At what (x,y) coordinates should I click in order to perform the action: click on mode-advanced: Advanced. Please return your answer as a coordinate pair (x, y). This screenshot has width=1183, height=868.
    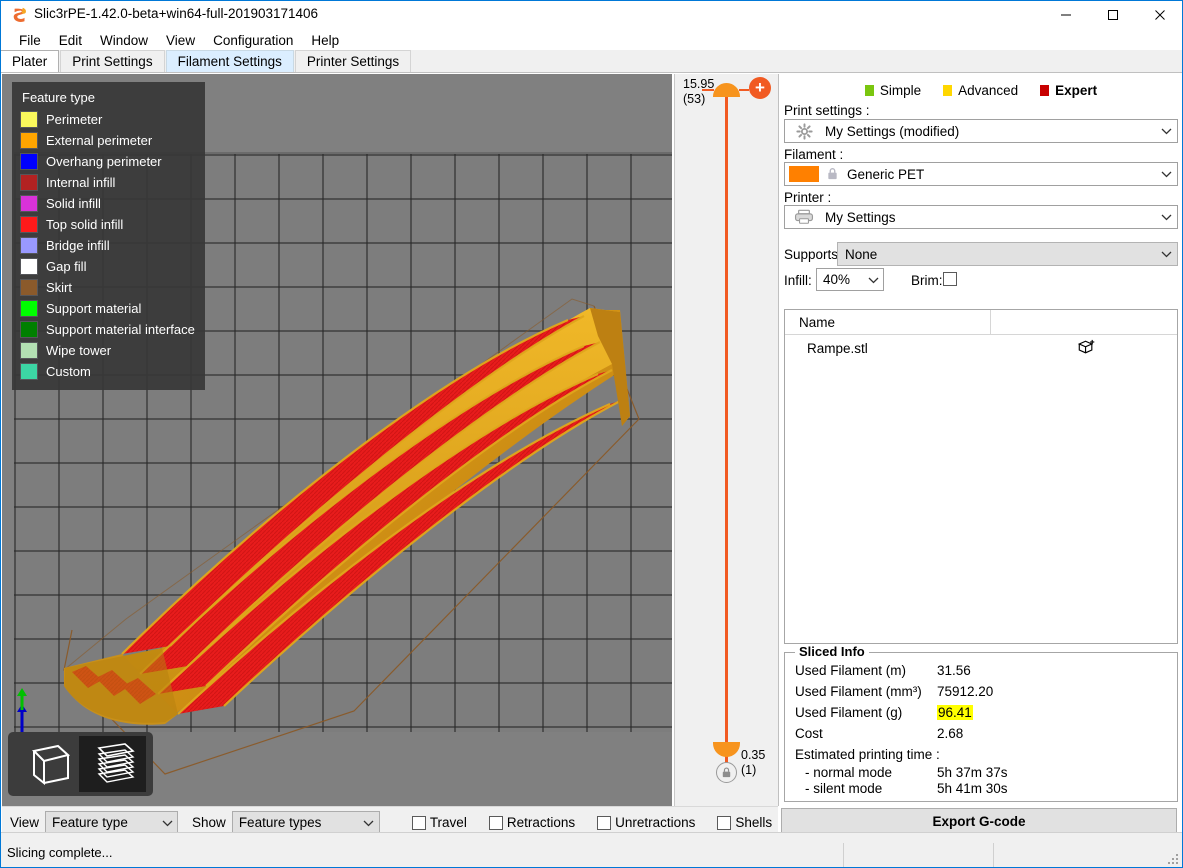
    Looking at the image, I should click on (980, 90).